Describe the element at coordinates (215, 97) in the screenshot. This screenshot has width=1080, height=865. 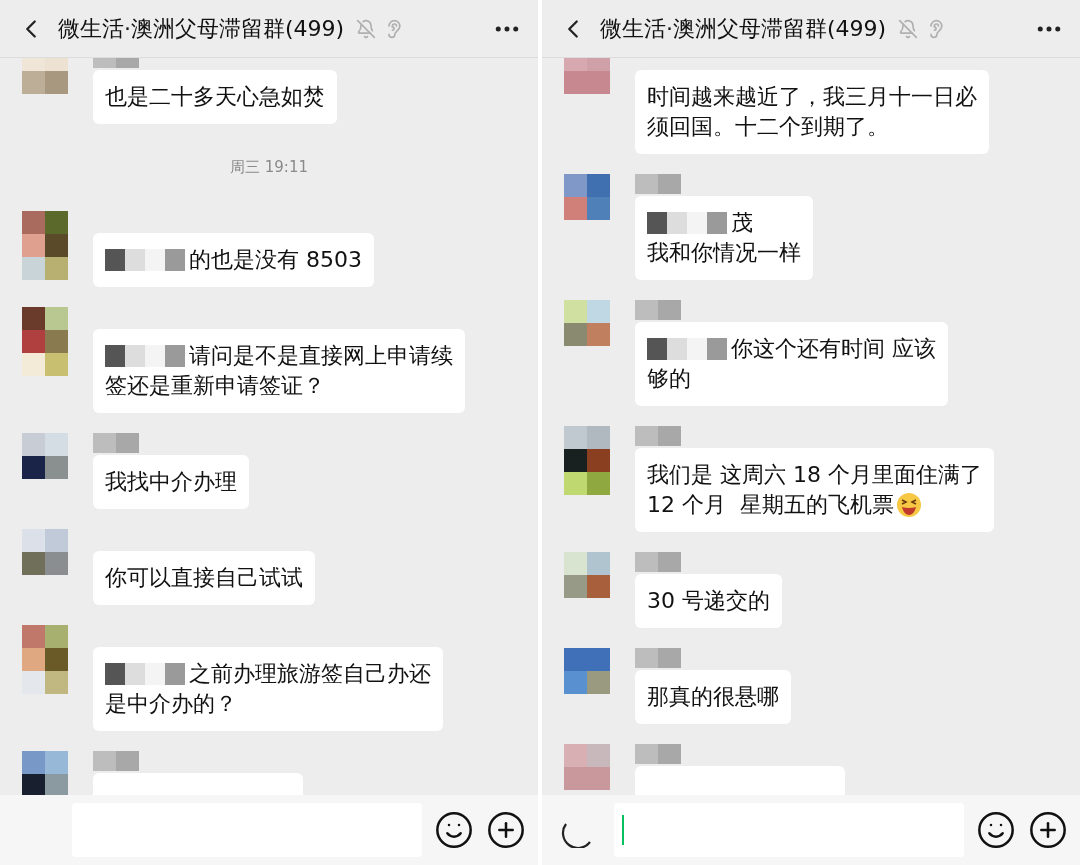
I see `message-text: 也是二十多天心急如焚` at that location.